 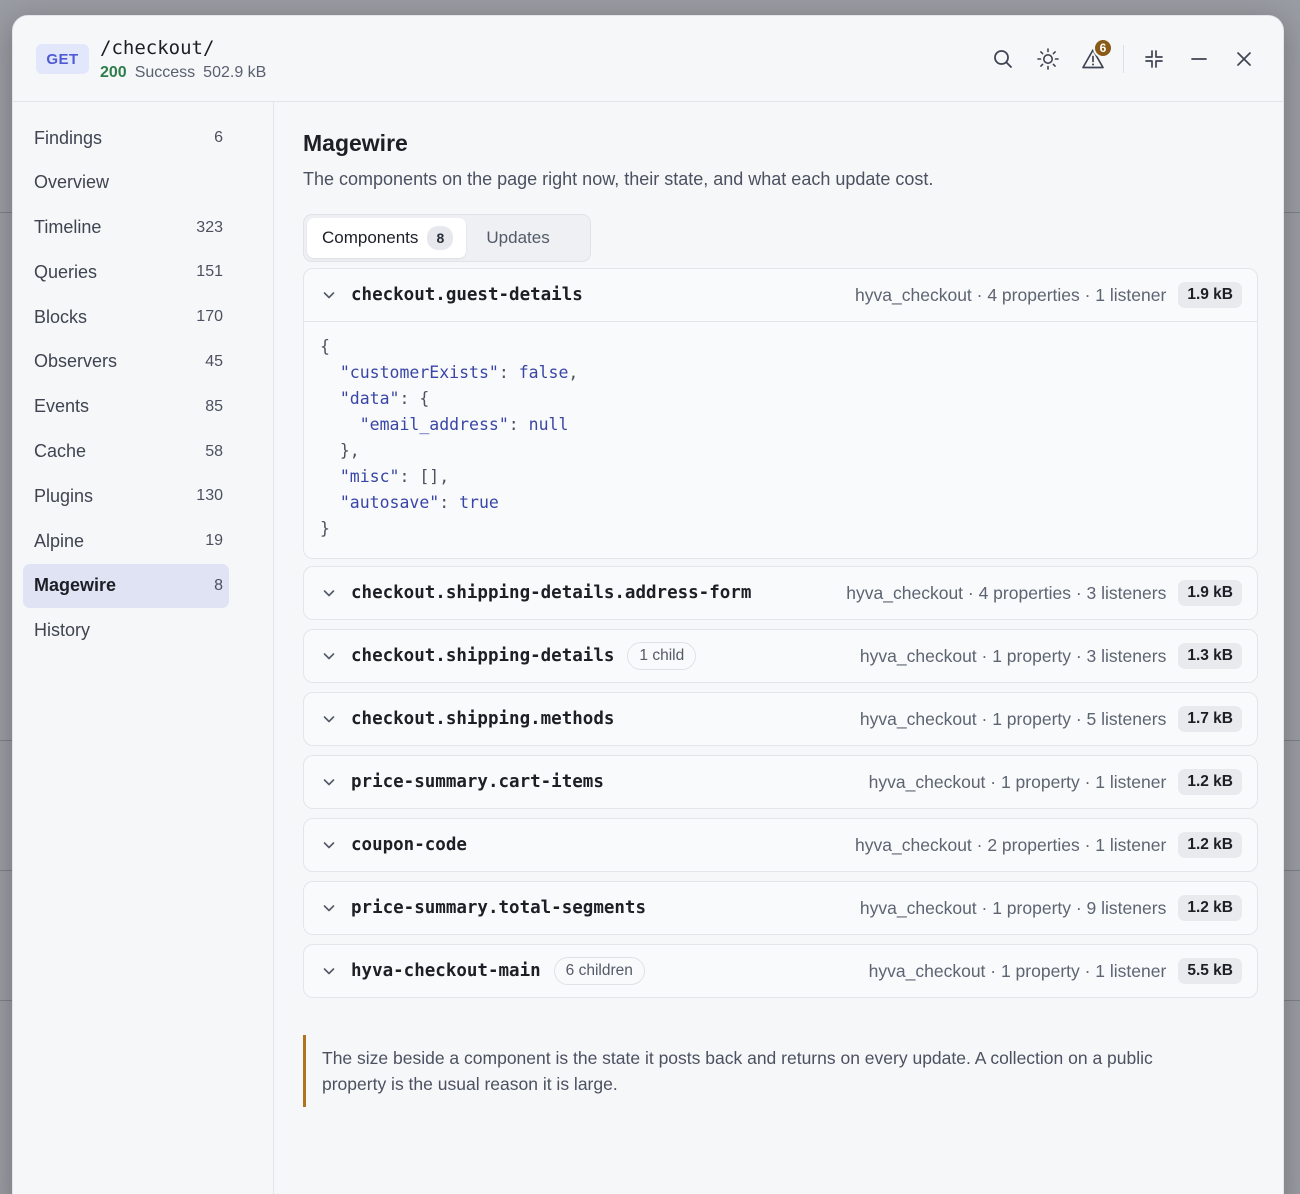 I want to click on component-size-badge: 1.3 kB, so click(x=1210, y=656).